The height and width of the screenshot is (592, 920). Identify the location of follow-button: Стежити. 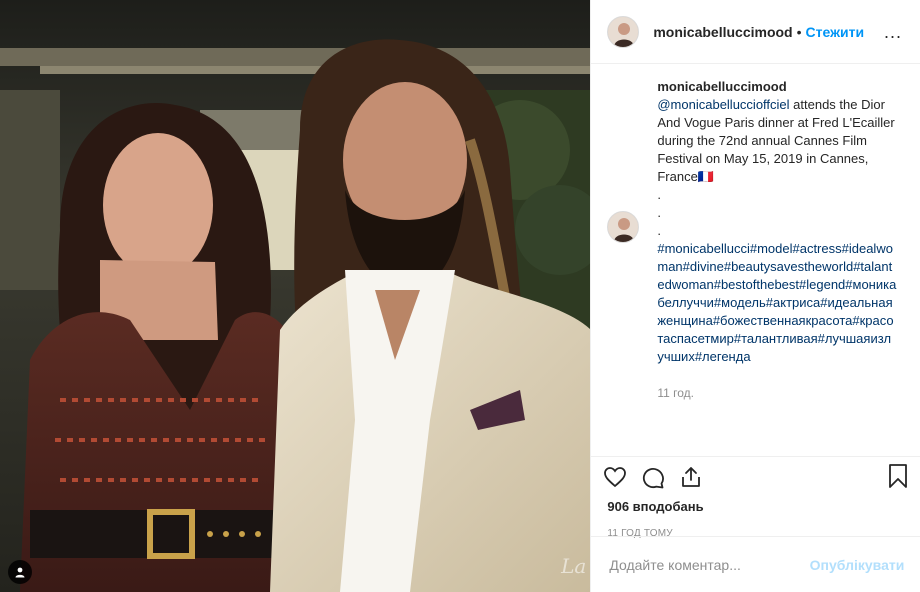
(835, 32).